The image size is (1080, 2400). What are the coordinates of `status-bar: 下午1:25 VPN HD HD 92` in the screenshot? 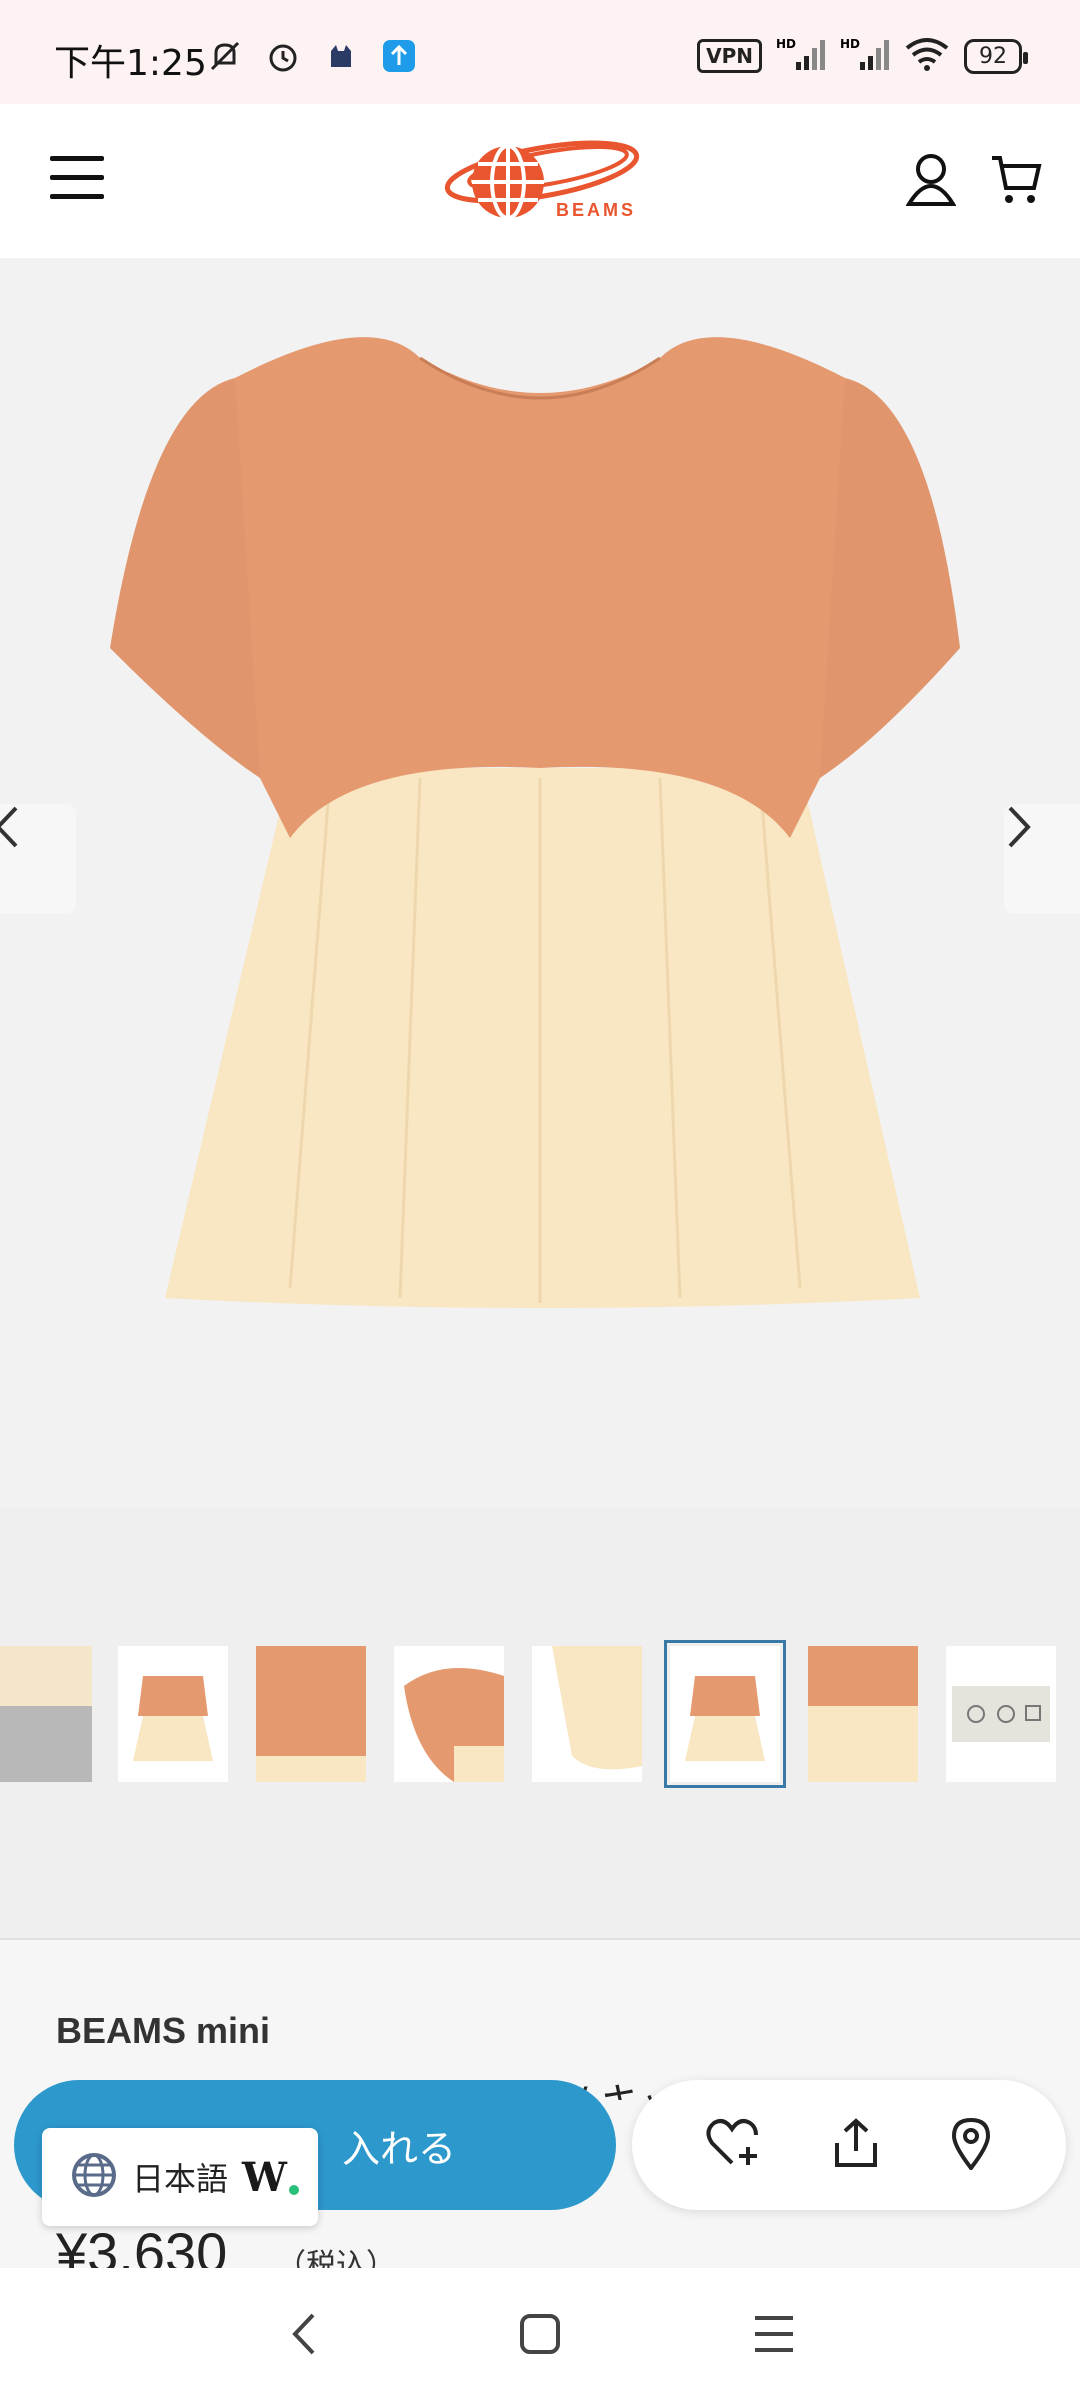 It's located at (540, 52).